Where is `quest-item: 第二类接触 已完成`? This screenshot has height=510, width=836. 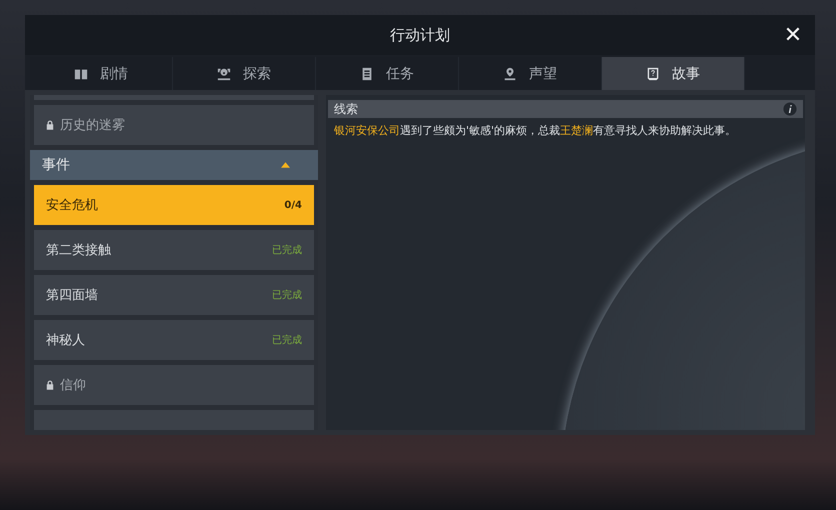
quest-item: 第二类接触 已完成 is located at coordinates (174, 250).